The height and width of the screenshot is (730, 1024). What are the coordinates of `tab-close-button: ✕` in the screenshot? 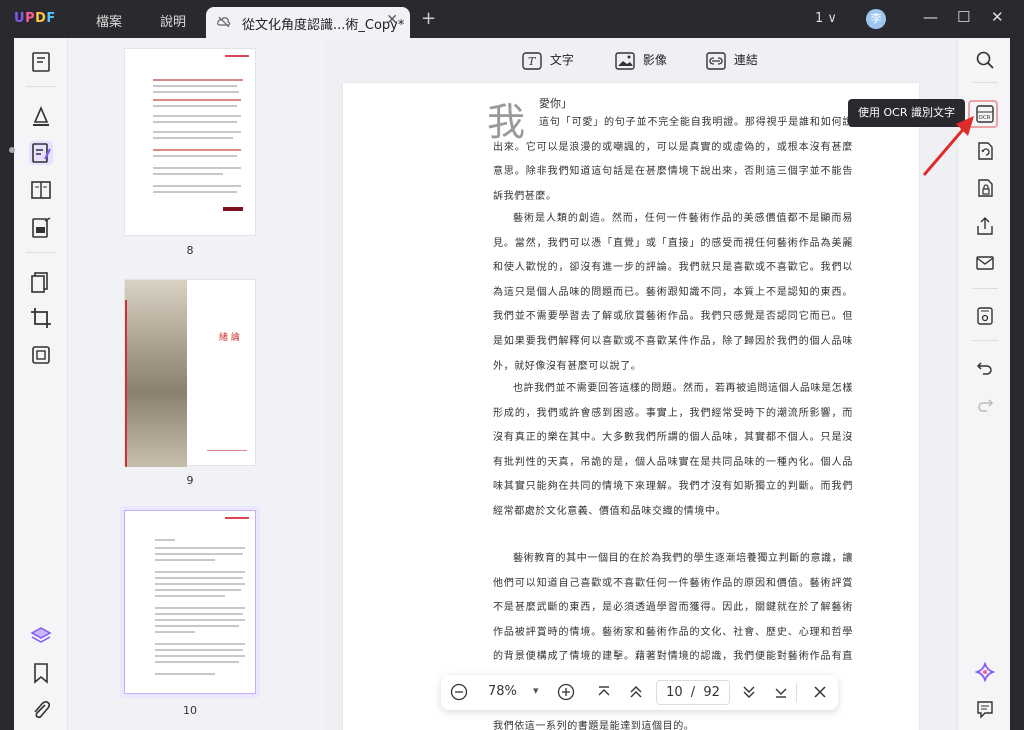 It's located at (392, 20).